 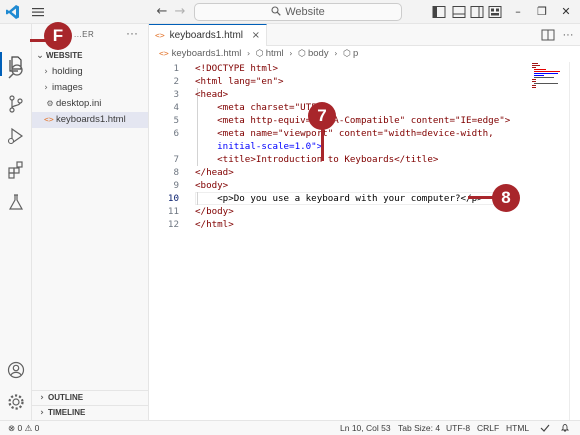 What do you see at coordinates (20, 428) in the screenshot?
I see `error-count: 0` at bounding box center [20, 428].